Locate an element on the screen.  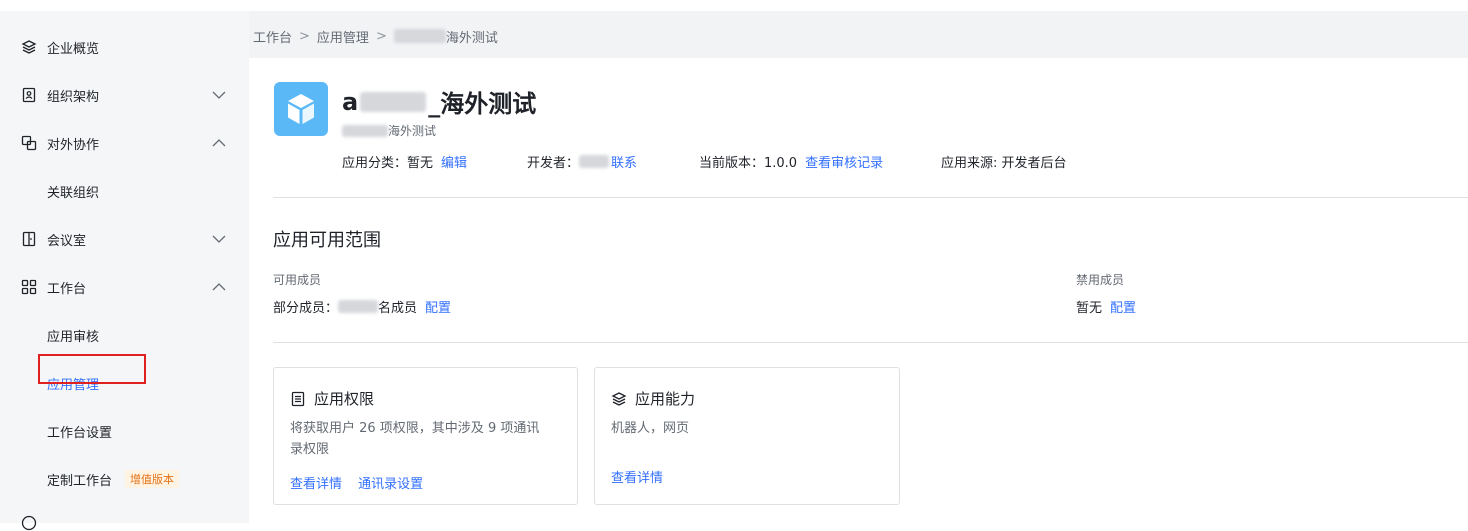
app-subtitle-suffix: 海外测试 is located at coordinates (412, 131).